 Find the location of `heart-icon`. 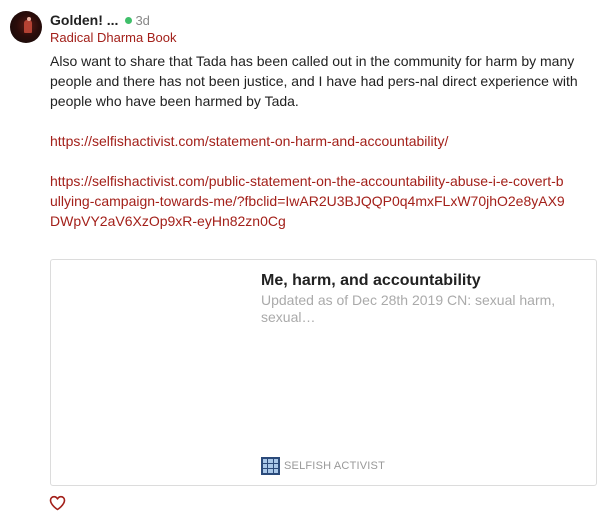

heart-icon is located at coordinates (57, 503).